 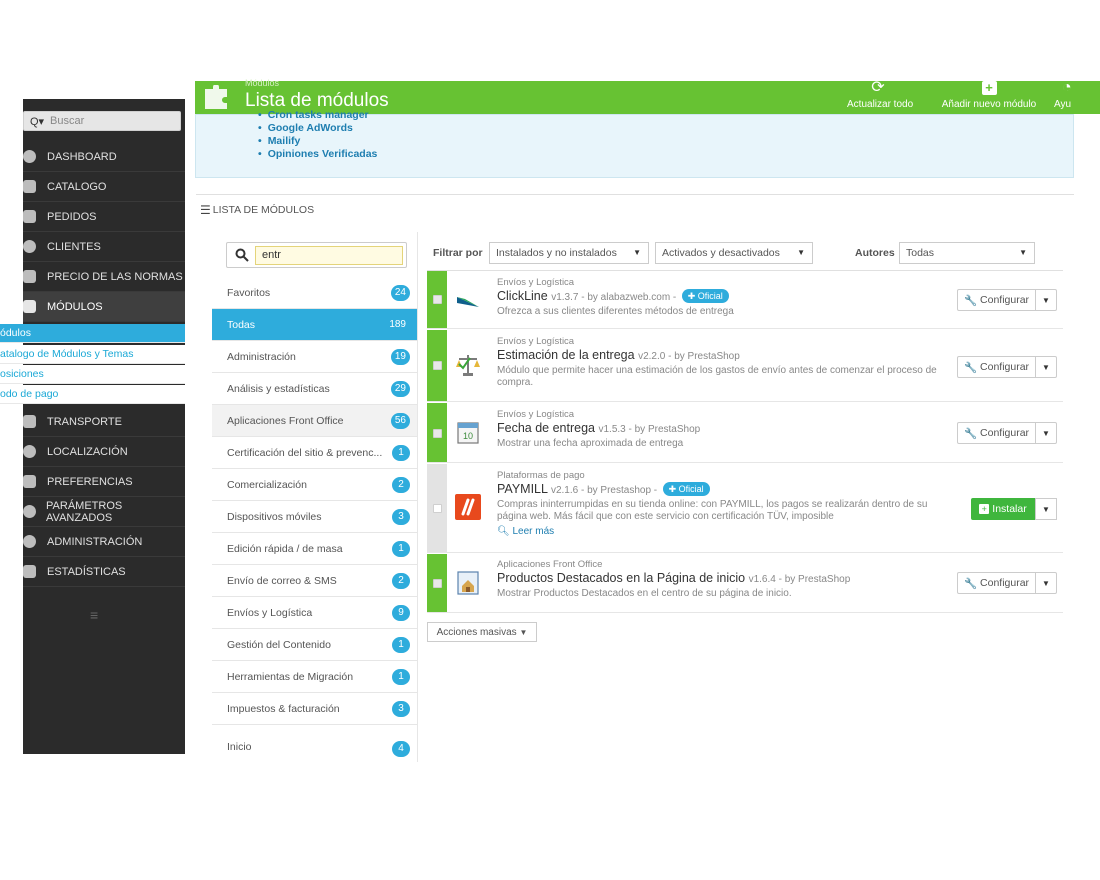 What do you see at coordinates (104, 247) in the screenshot?
I see `sidebar-item-clientes: CLIENTES` at bounding box center [104, 247].